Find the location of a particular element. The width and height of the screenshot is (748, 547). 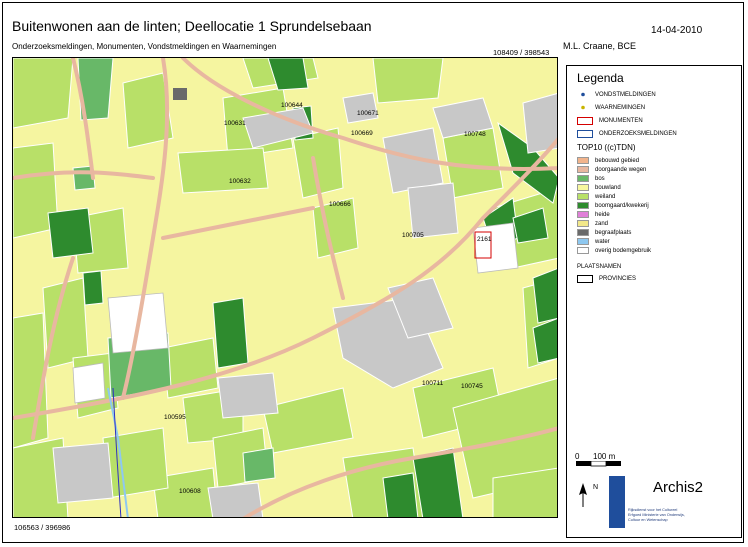

monument-swatch is located at coordinates (585, 120).